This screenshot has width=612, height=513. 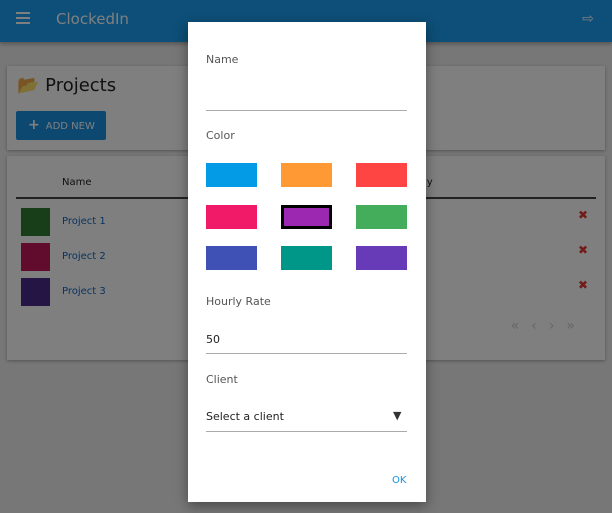 What do you see at coordinates (238, 301) in the screenshot?
I see `hourly-rate-label: Hourly Rate` at bounding box center [238, 301].